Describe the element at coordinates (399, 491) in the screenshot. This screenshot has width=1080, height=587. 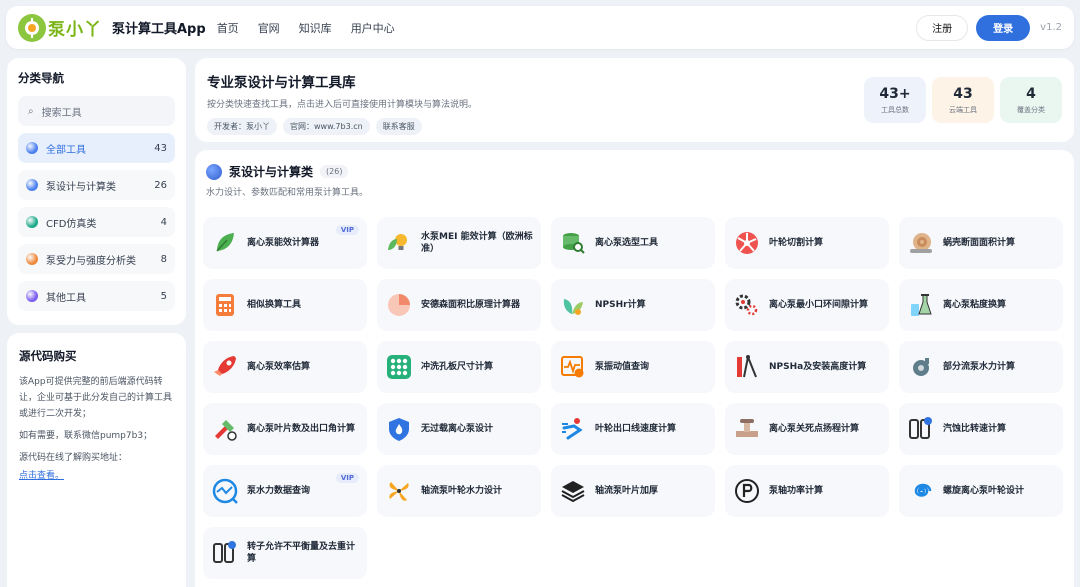
I see `fan-icon` at that location.